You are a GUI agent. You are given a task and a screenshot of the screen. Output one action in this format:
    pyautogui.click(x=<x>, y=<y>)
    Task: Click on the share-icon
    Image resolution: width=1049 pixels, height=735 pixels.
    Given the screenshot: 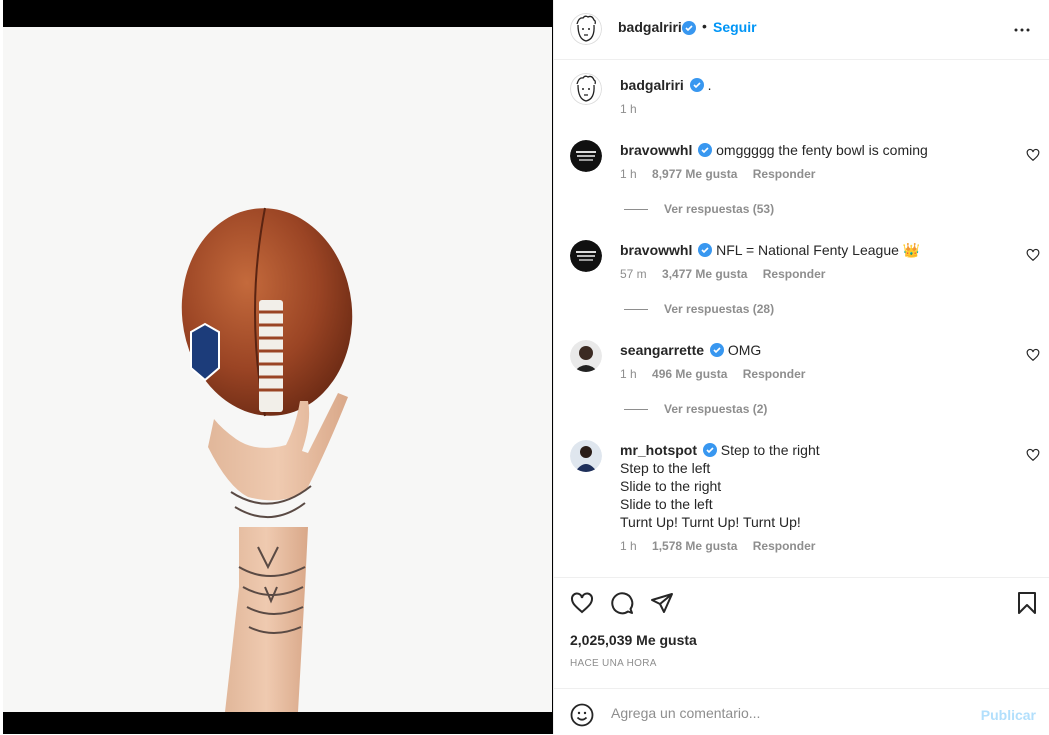 What is the action you would take?
    pyautogui.click(x=662, y=603)
    